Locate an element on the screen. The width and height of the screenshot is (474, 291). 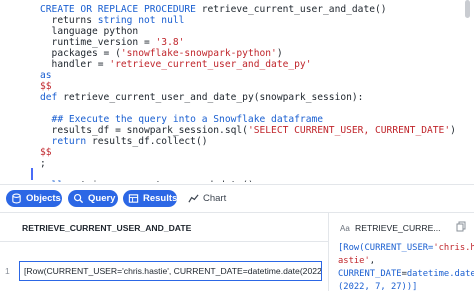
code-token: [Row(CURRENT_USER= is located at coordinates (386, 248).